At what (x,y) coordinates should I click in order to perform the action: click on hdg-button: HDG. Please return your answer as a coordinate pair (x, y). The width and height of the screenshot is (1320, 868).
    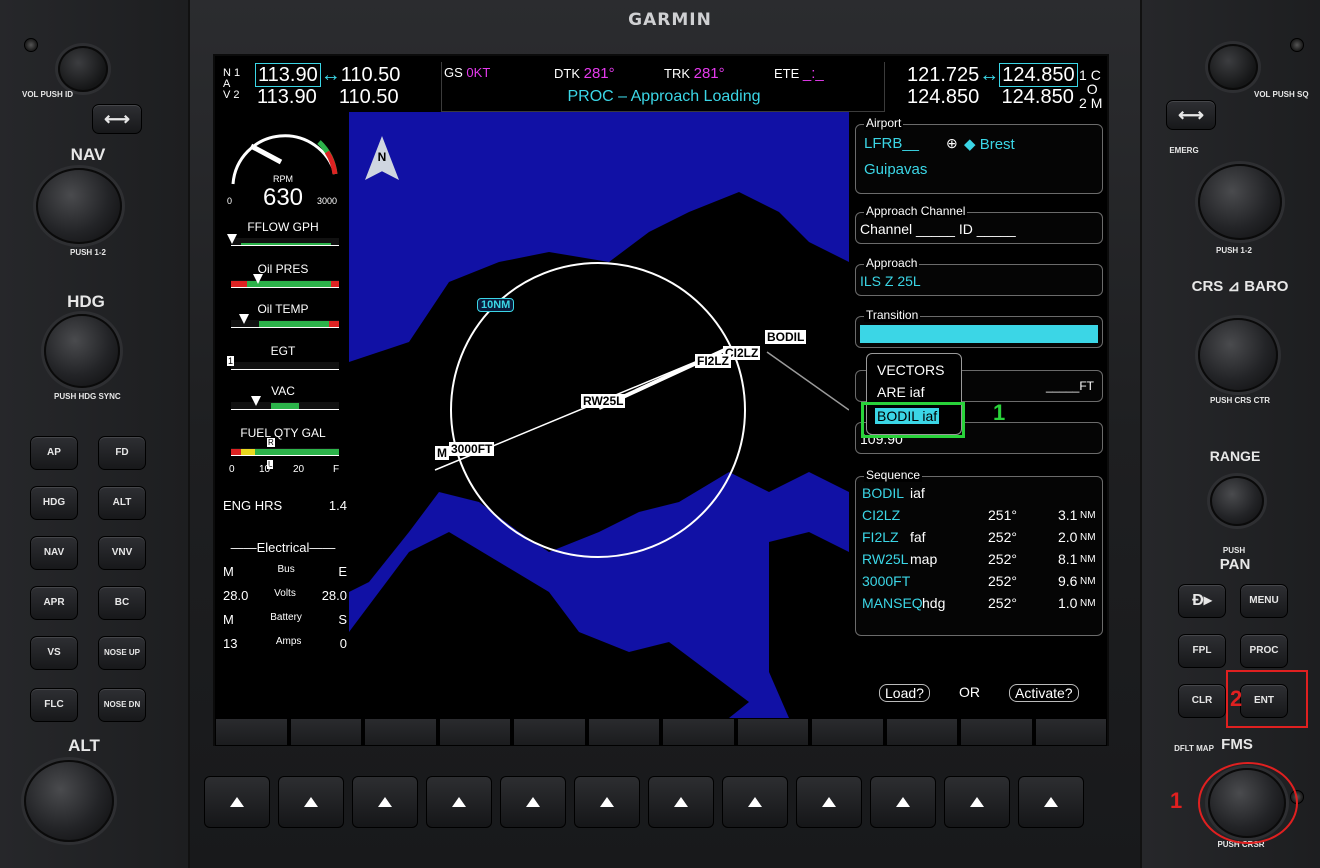
    Looking at the image, I should click on (54, 503).